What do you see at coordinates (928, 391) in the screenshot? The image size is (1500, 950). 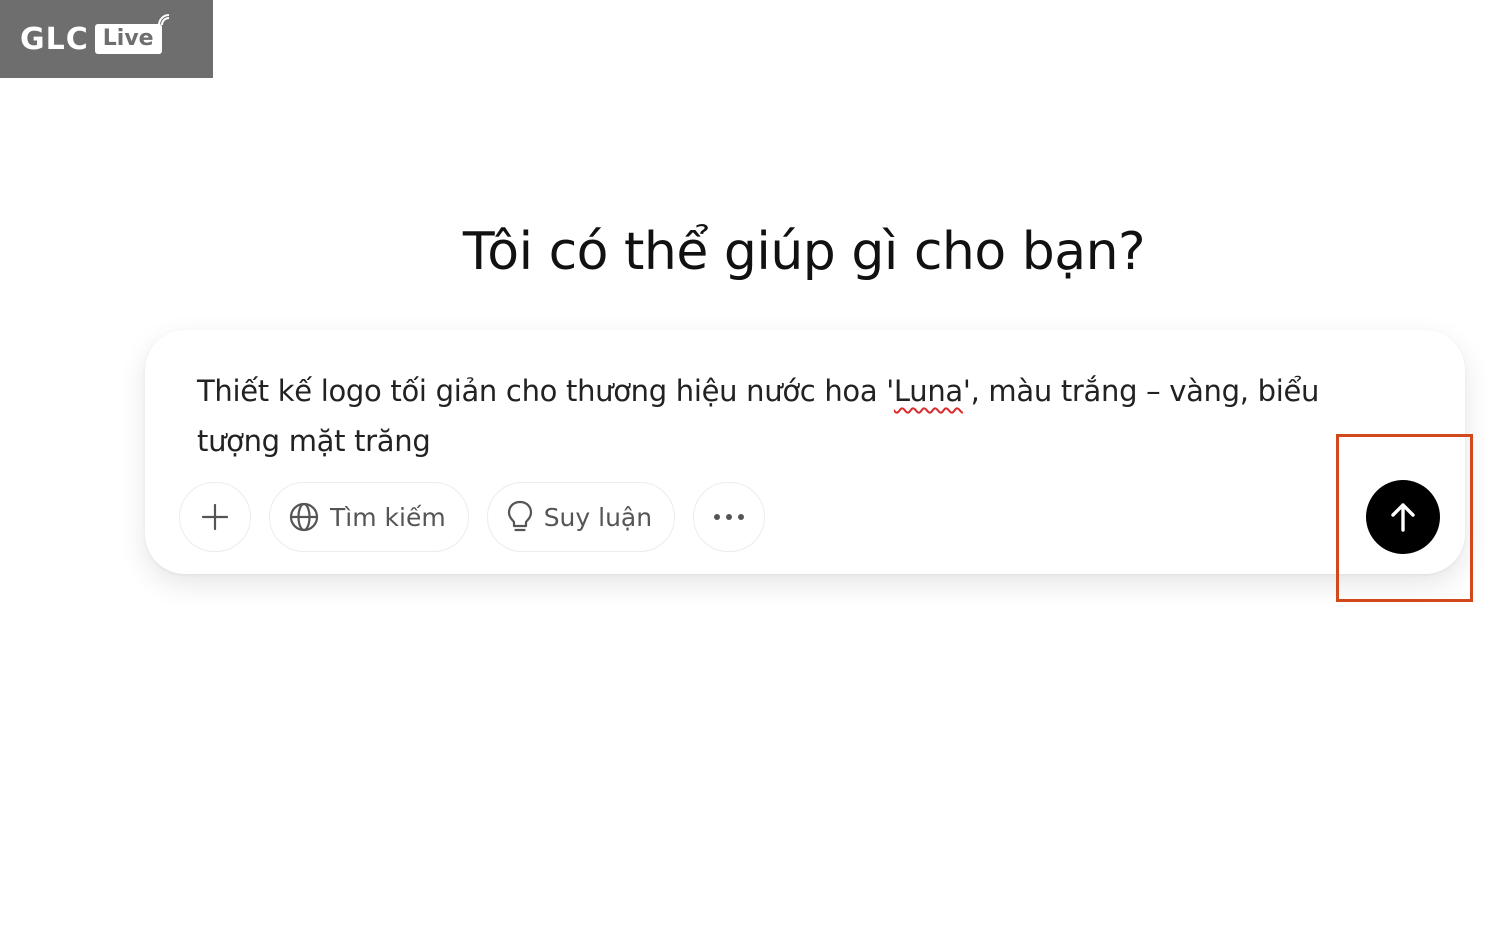 I see `misspelled-word: Luna` at bounding box center [928, 391].